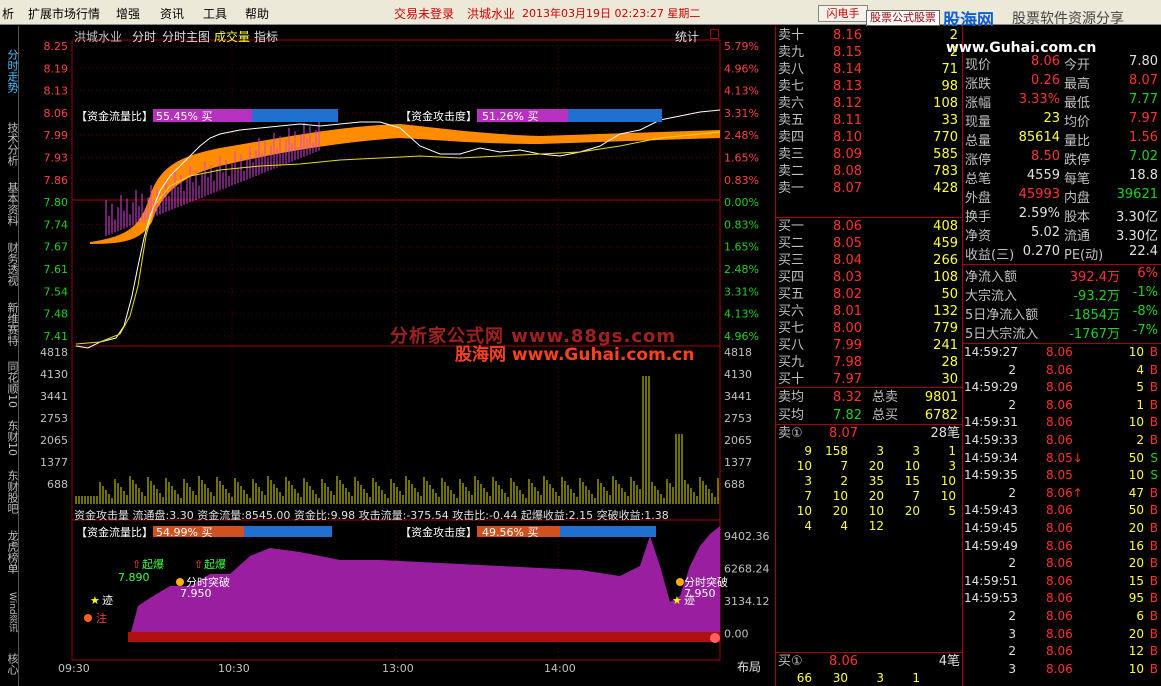  What do you see at coordinates (611, 13) in the screenshot?
I see `title-datetime: 2013年03月19日 02:23:27 星期二` at bounding box center [611, 13].